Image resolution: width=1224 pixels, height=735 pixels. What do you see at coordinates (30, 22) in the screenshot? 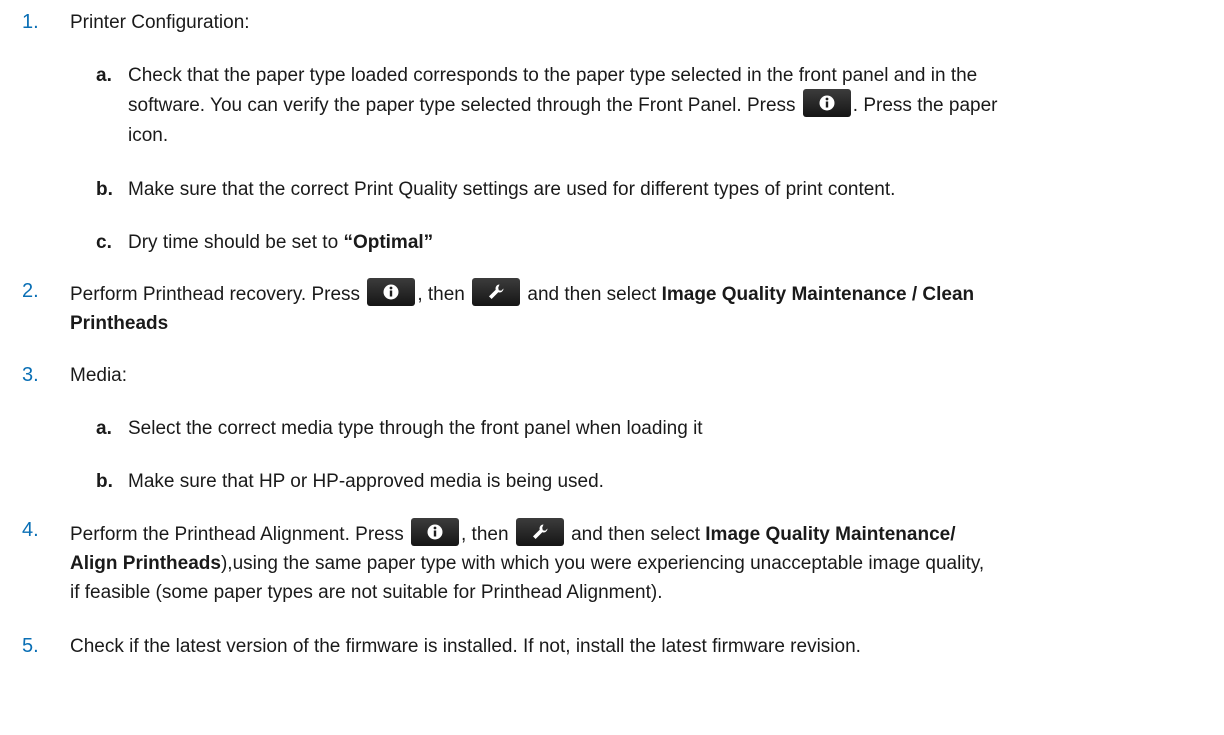
I see `step-number: 1.` at bounding box center [30, 22].